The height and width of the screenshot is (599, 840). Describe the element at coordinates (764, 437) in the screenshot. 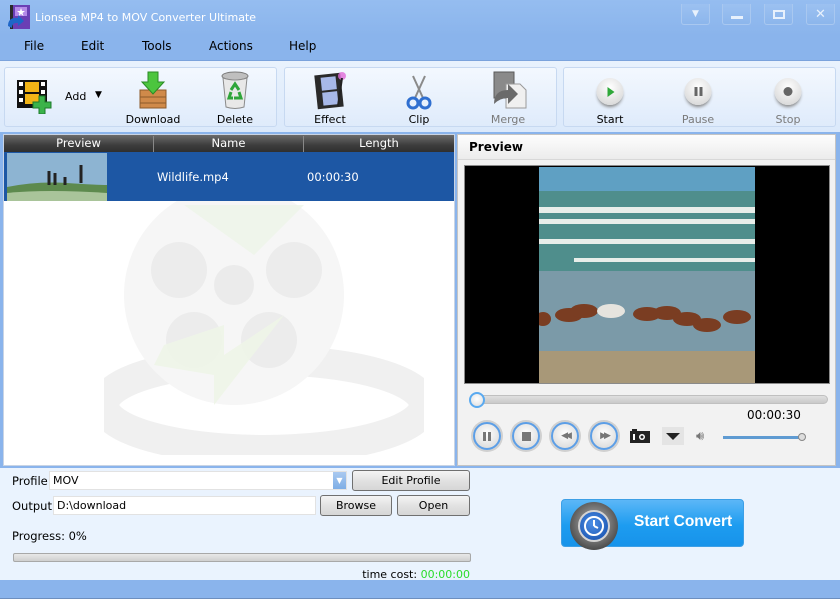

I see `volume-slider` at that location.